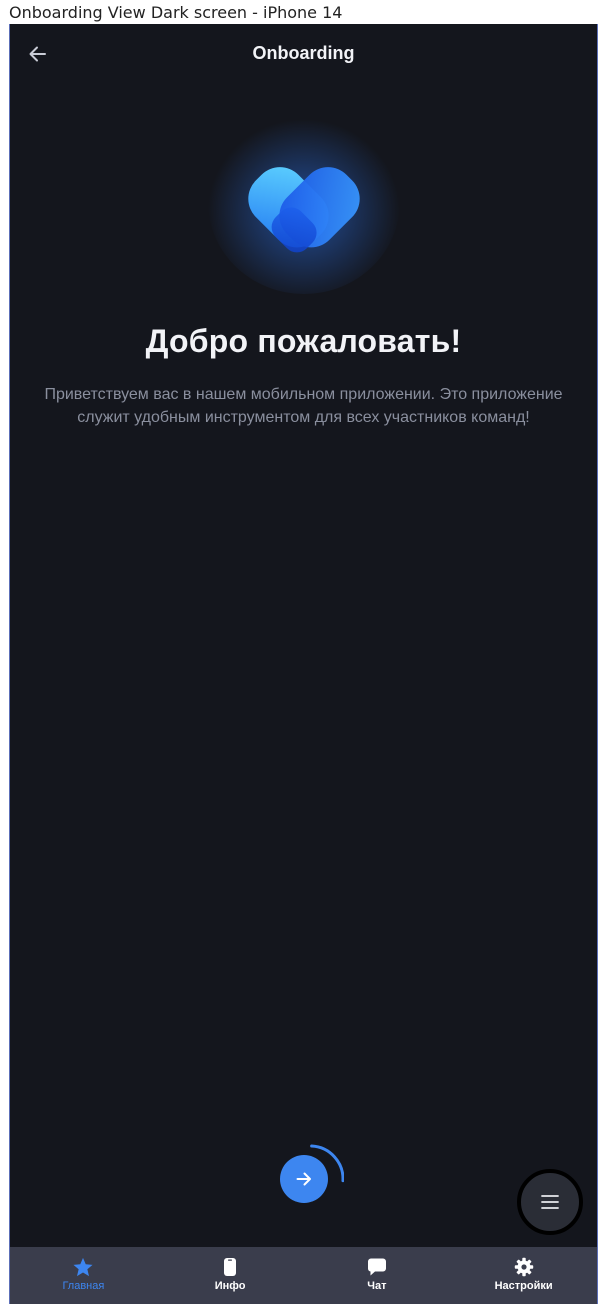 The height and width of the screenshot is (1304, 607). I want to click on tab-settings-label: Настройки, so click(523, 1286).